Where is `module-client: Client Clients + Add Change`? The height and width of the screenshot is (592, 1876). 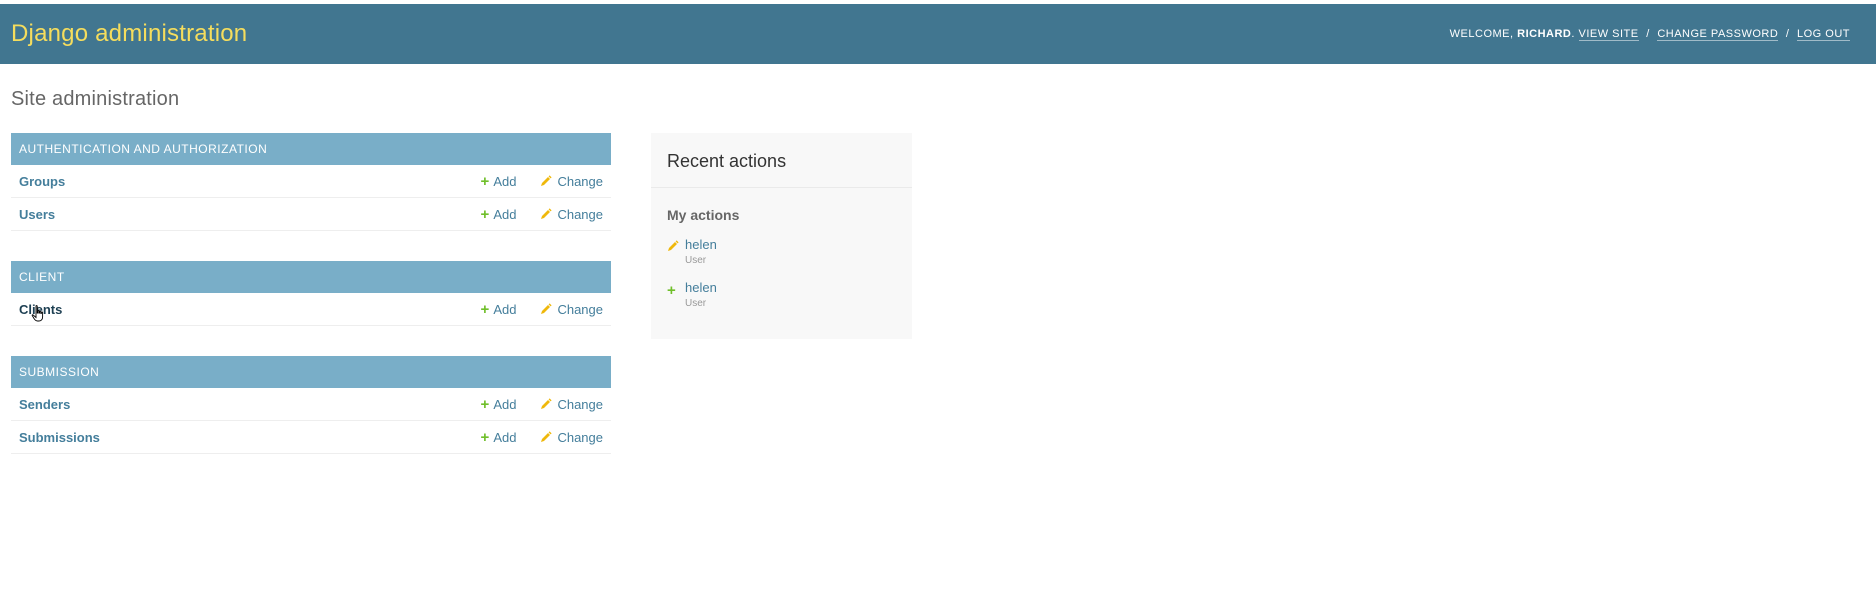 module-client: Client Clients + Add Change is located at coordinates (311, 293).